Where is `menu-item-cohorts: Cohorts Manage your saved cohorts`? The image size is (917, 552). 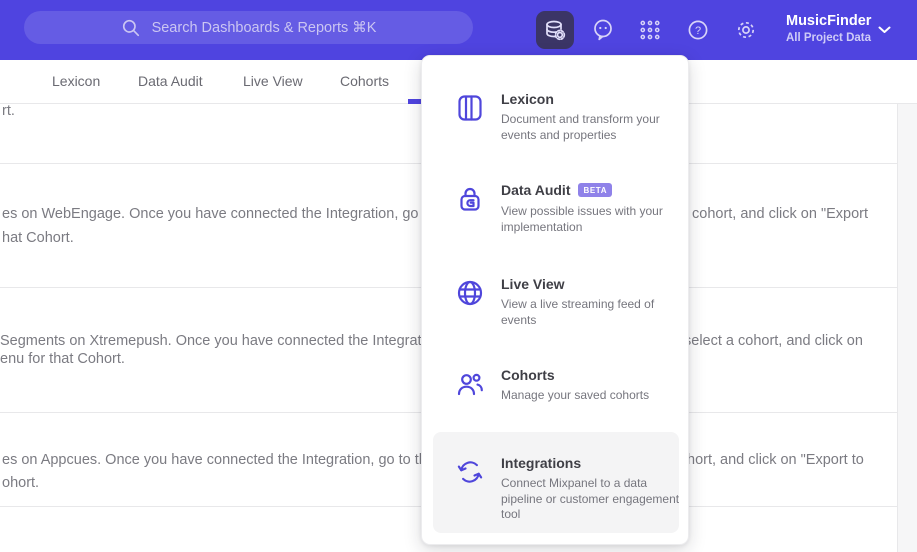 menu-item-cohorts: Cohorts Manage your saved cohorts is located at coordinates (555, 385).